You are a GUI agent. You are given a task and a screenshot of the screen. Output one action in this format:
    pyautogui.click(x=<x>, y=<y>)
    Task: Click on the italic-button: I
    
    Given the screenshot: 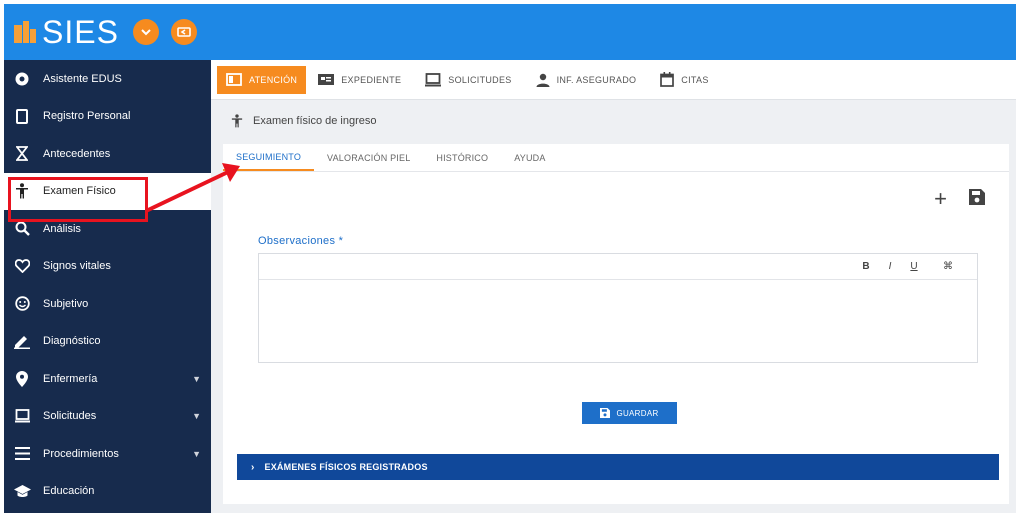 What is the action you would take?
    pyautogui.click(x=890, y=266)
    